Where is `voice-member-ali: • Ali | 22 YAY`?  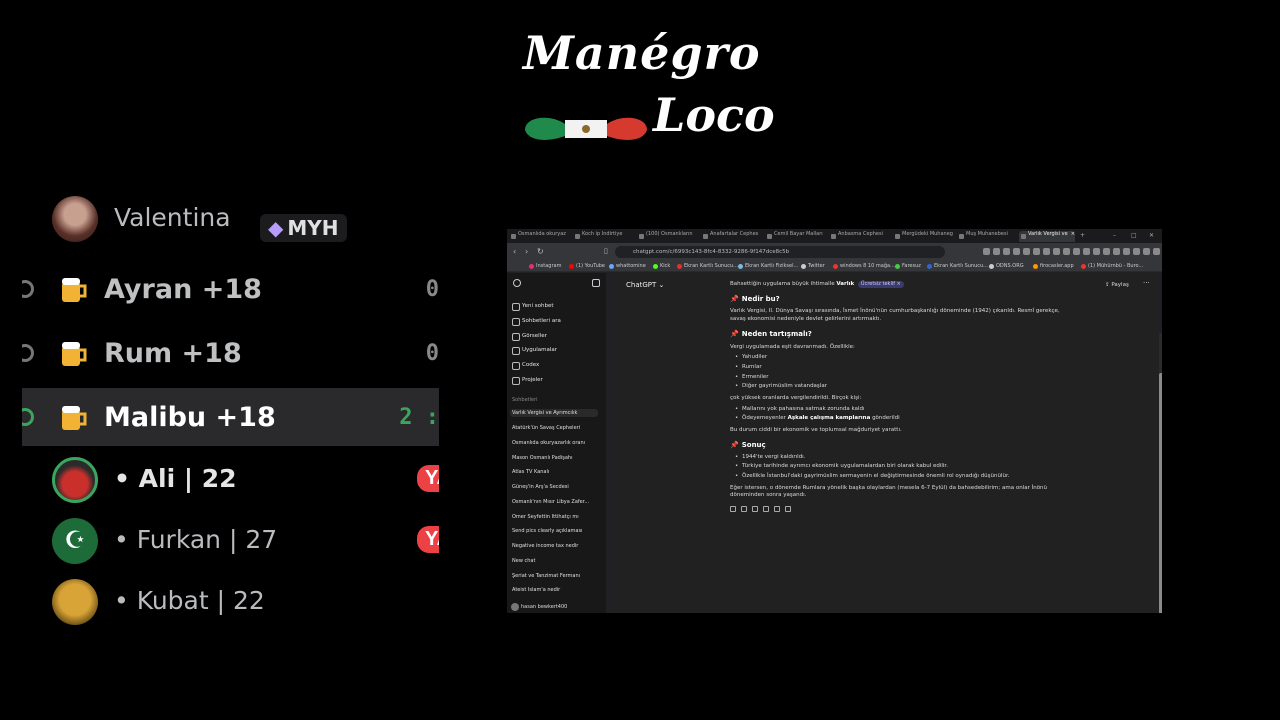
voice-member-ali: • Ali | 22 YAY is located at coordinates (245, 480).